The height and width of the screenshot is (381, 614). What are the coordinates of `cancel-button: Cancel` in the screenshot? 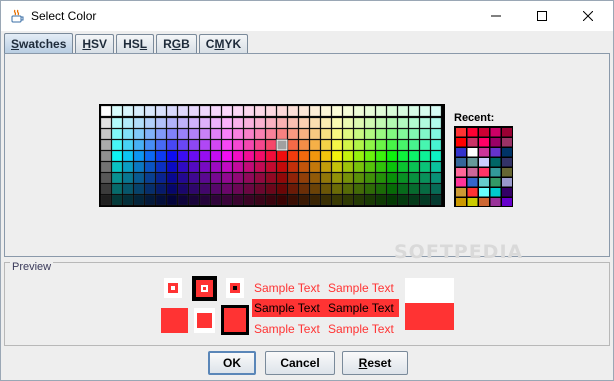 It's located at (300, 363).